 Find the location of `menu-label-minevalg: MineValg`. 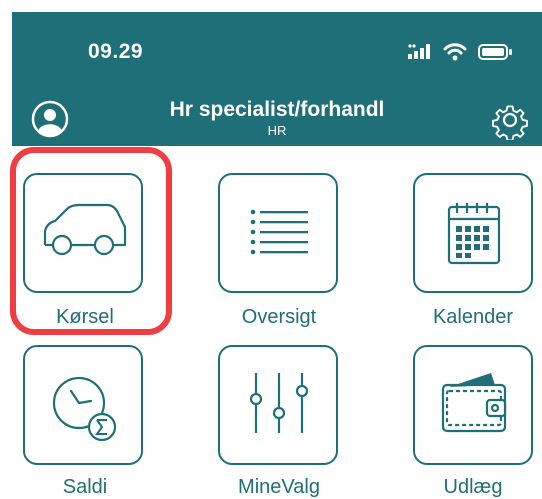

menu-label-minevalg: MineValg is located at coordinates (279, 487).